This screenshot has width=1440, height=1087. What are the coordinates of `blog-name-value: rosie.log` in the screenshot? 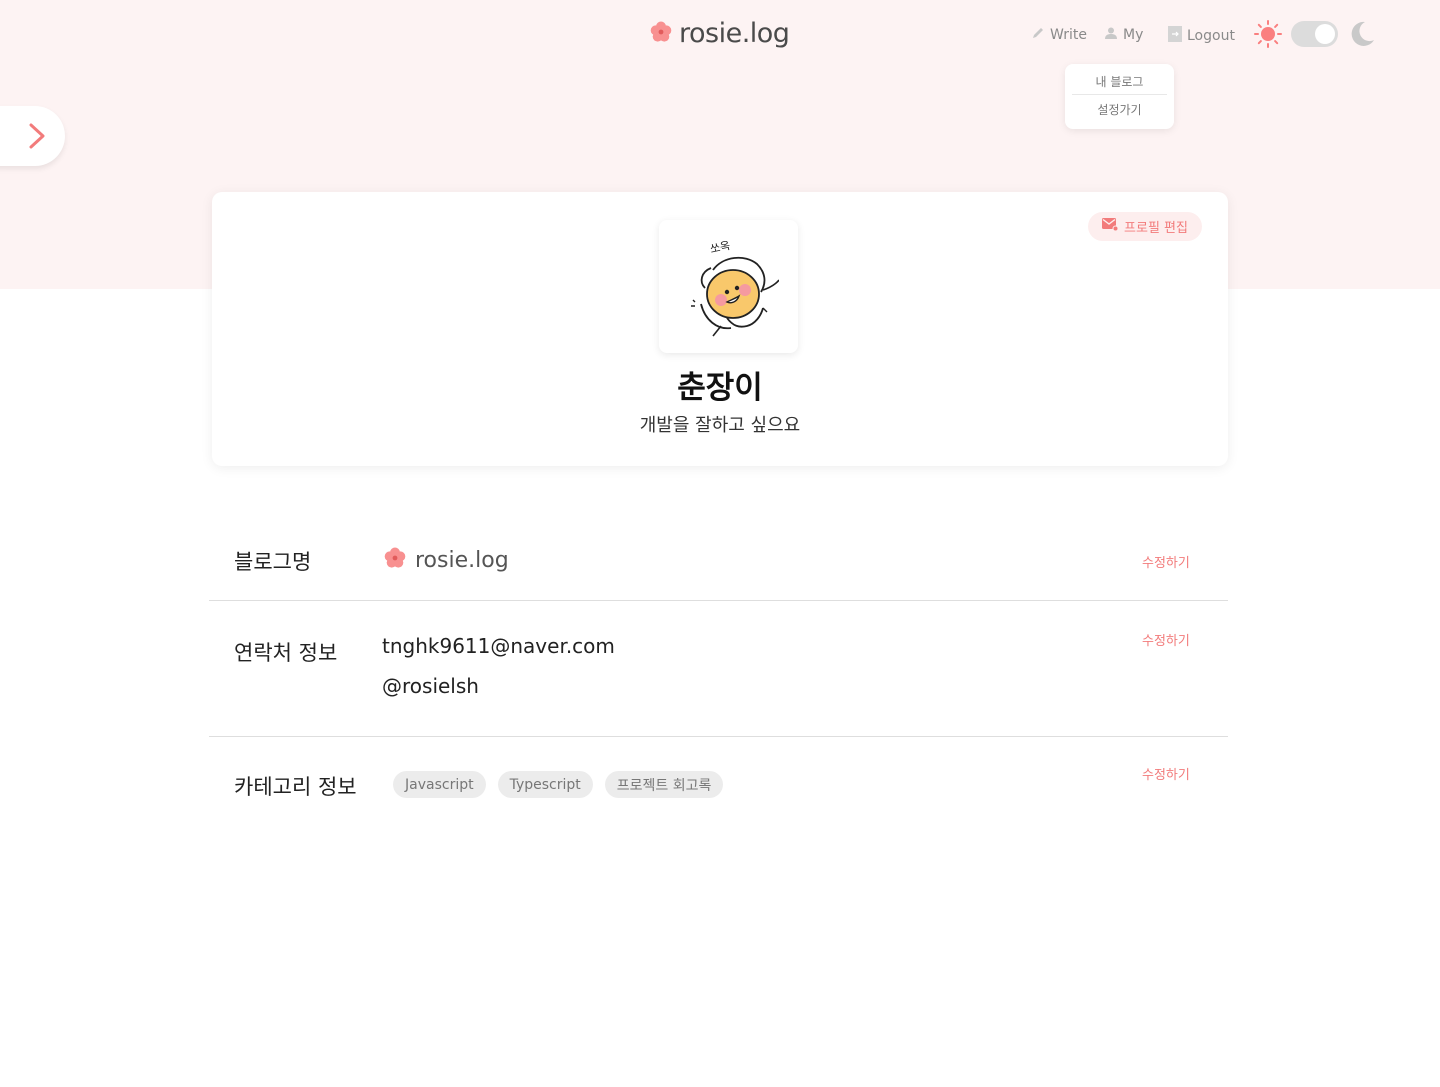 It's located at (446, 560).